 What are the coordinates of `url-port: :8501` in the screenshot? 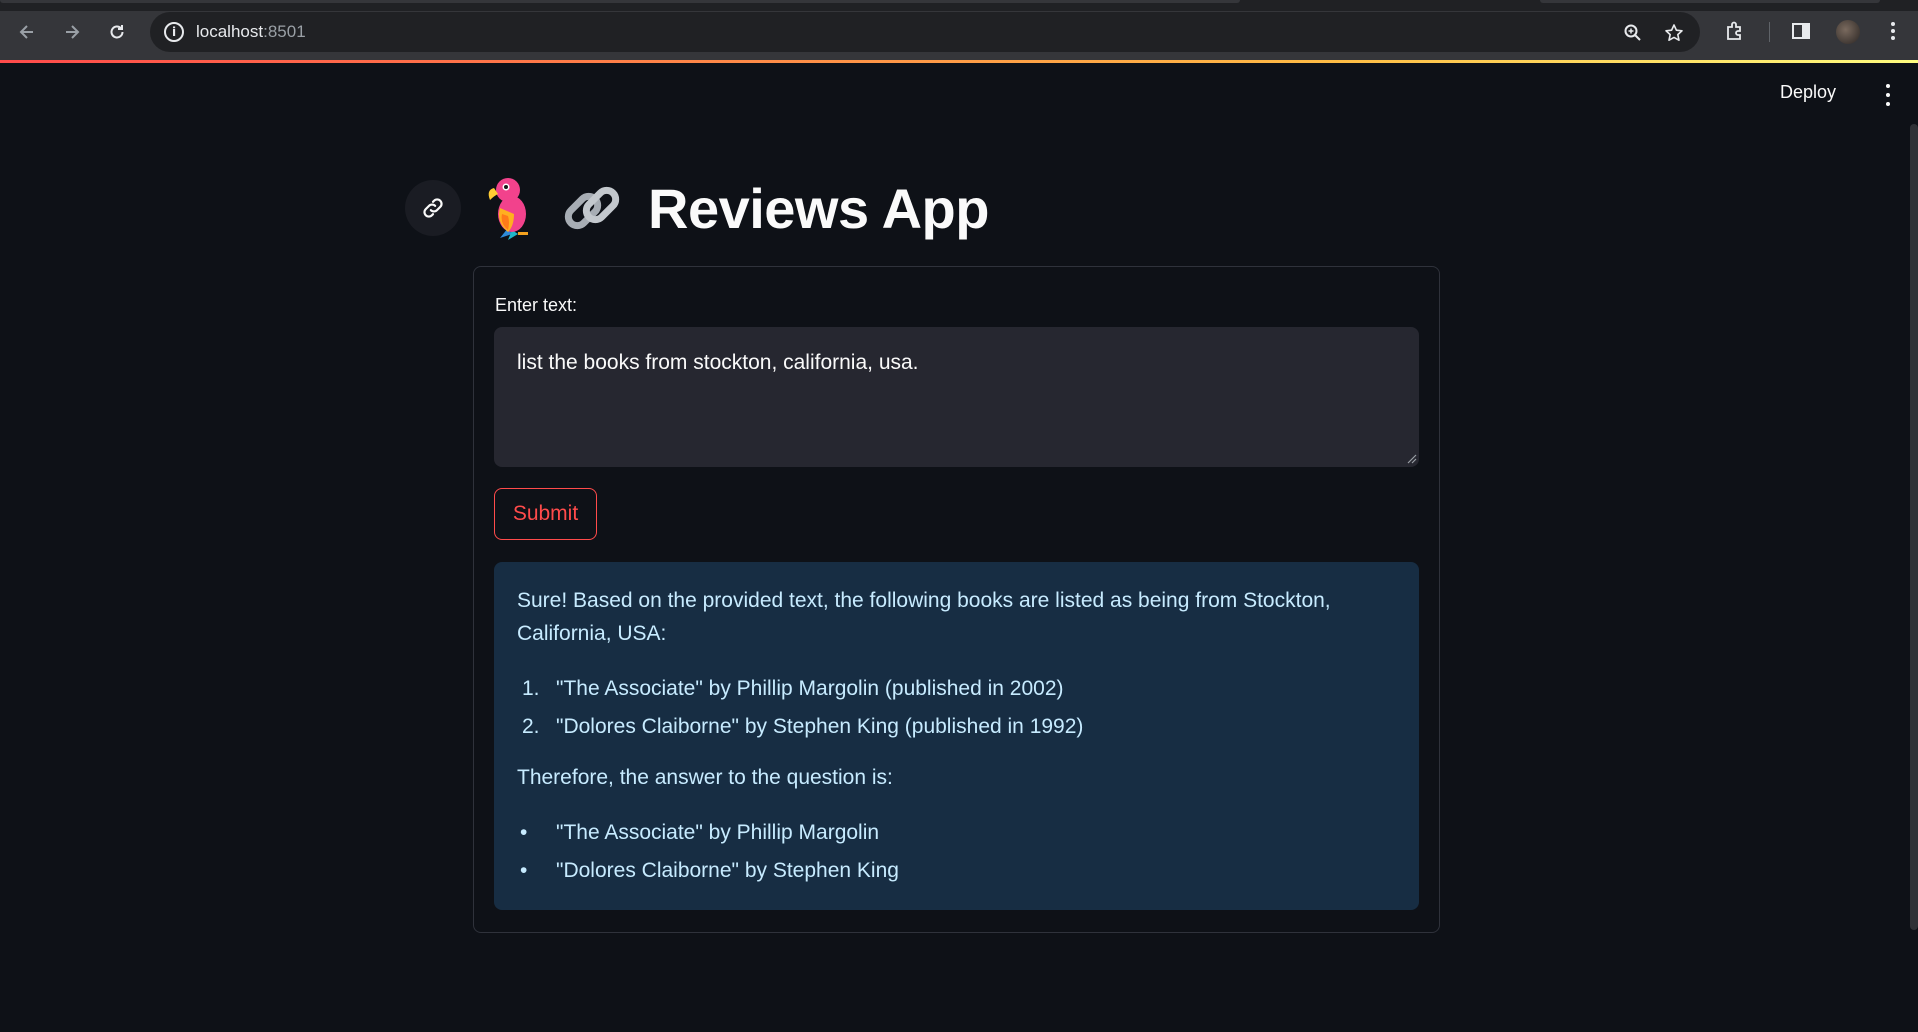 It's located at (284, 31).